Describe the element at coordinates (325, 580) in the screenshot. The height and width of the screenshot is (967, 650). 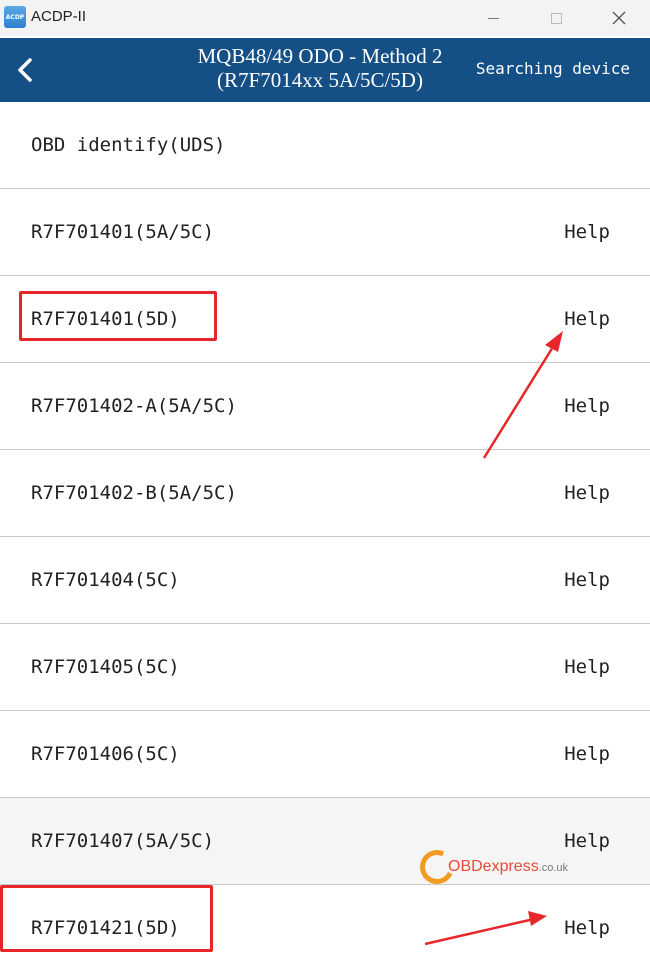
I see `list-item: R7F701404(5C) Help` at that location.